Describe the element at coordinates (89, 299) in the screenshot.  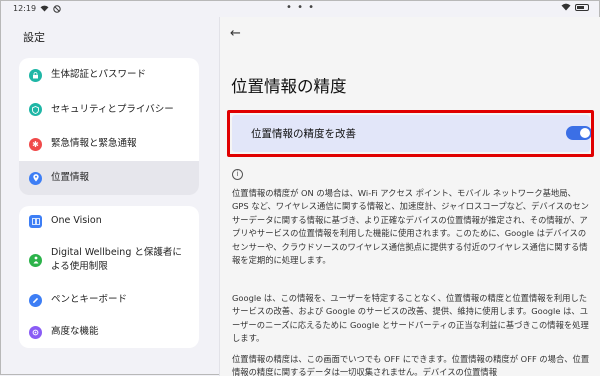
I see `sidebar-item-label: ペンとキーボード` at that location.